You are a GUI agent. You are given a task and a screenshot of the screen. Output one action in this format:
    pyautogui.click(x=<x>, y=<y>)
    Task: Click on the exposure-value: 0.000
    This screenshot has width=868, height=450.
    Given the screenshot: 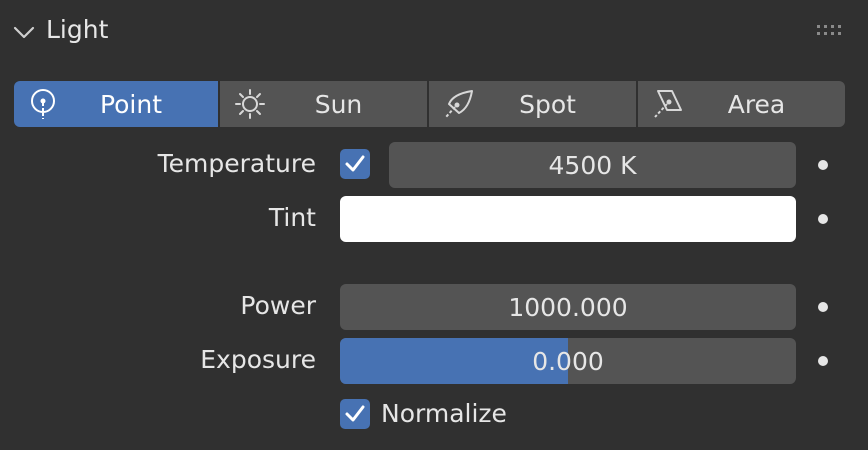 What is the action you would take?
    pyautogui.click(x=568, y=361)
    